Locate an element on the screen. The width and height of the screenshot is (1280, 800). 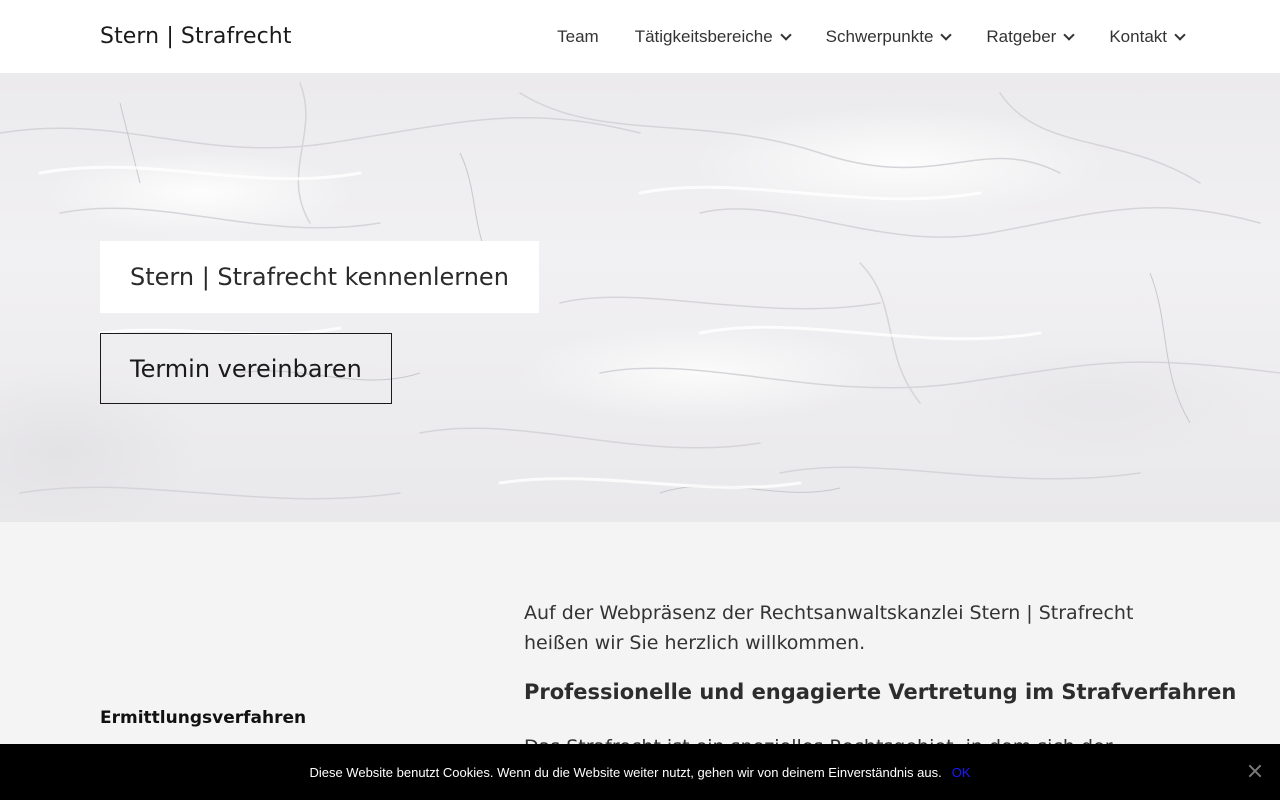
nav-item-label: Team is located at coordinates (578, 36).